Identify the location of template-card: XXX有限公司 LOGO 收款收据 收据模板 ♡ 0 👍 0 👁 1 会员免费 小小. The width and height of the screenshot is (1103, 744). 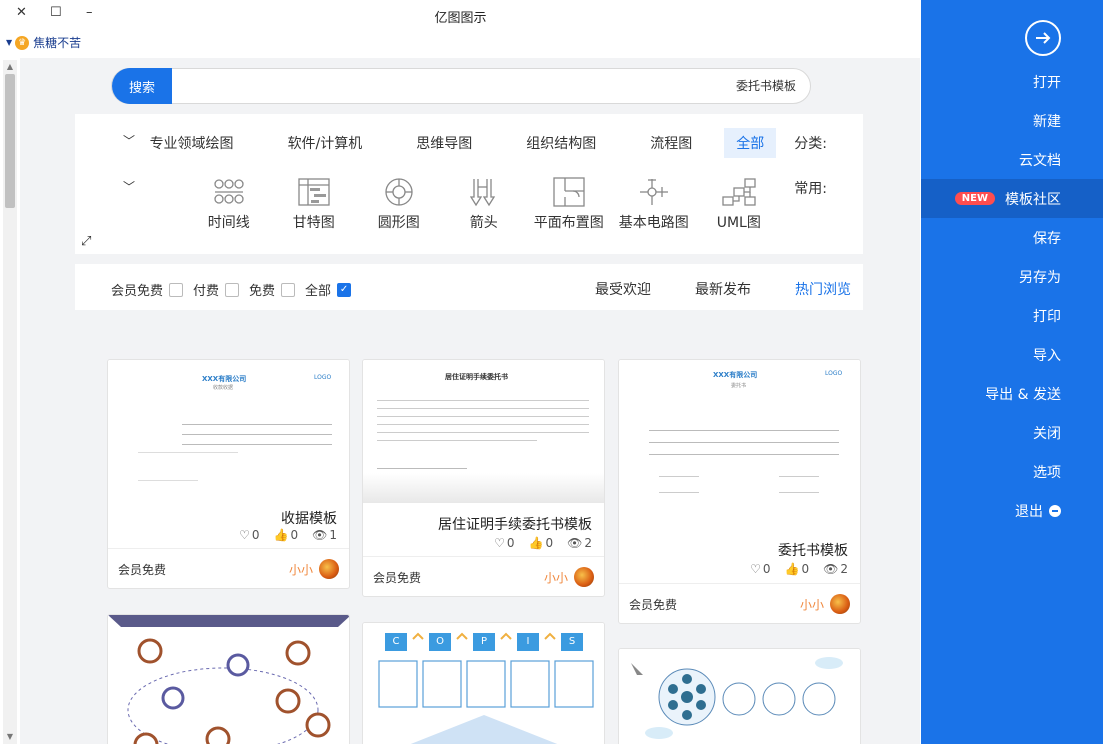
(228, 474).